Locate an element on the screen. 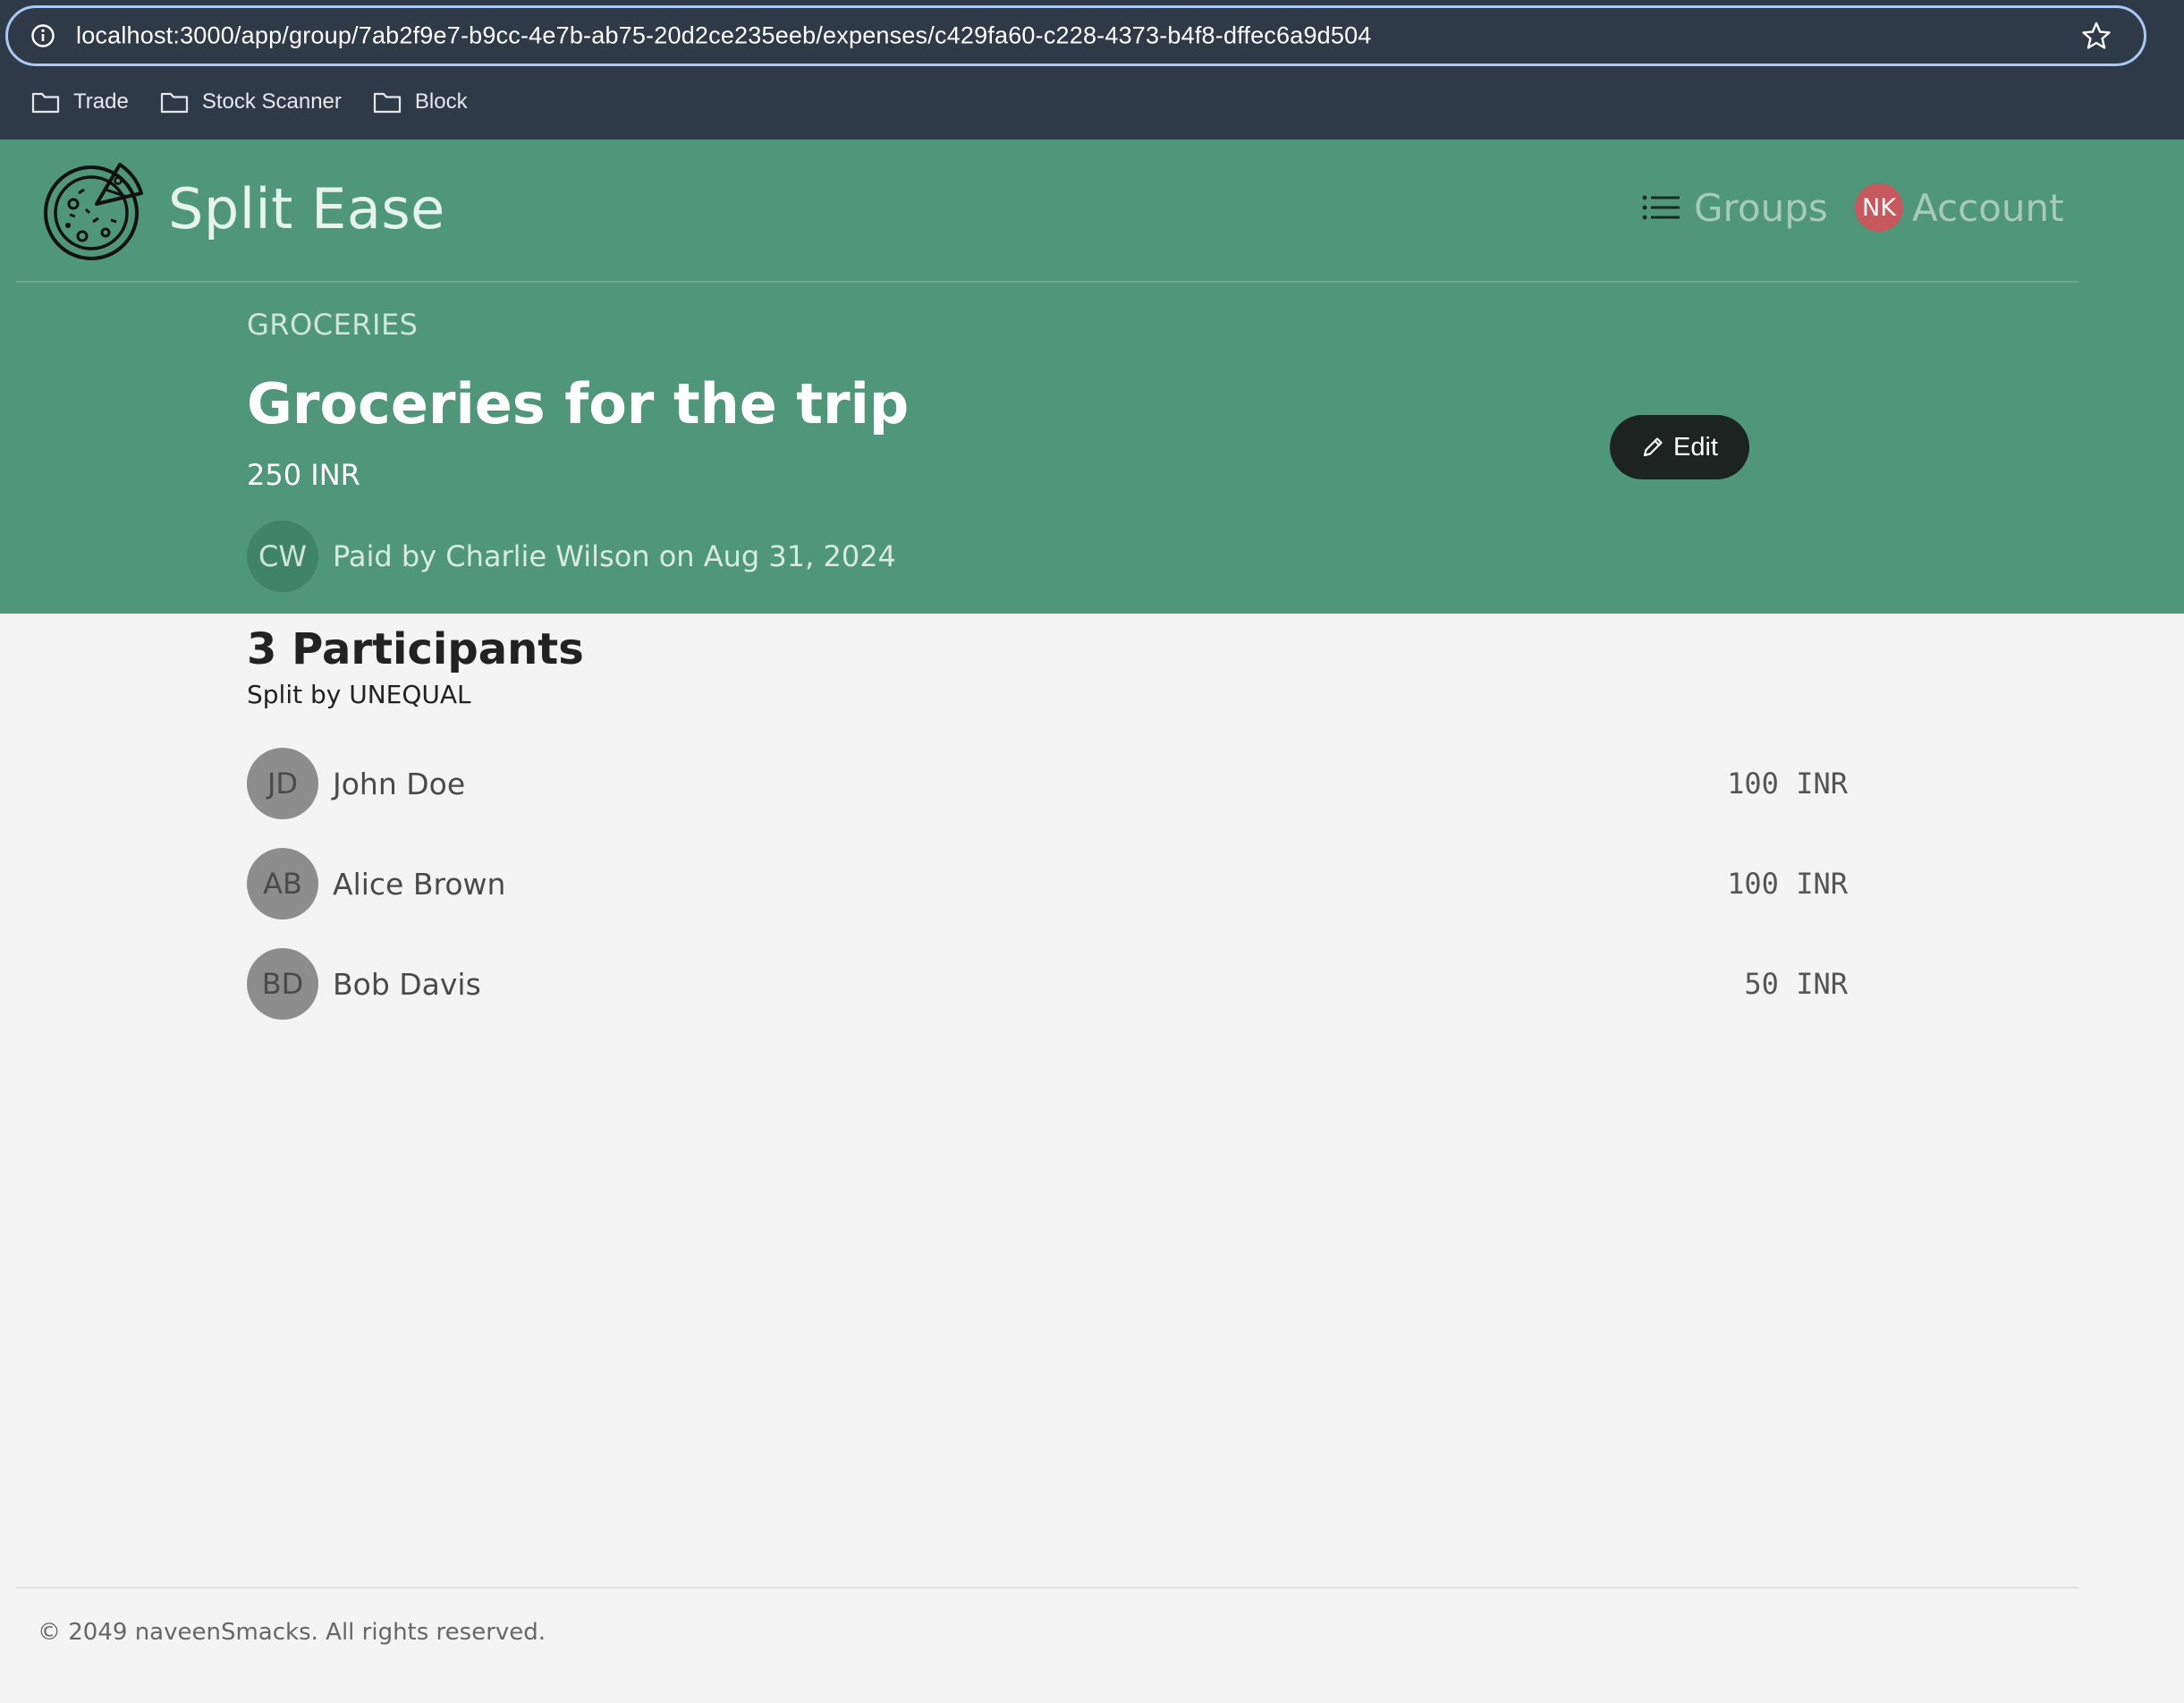 This screenshot has height=1703, width=2184. list-item: JD John Doe 100 INR is located at coordinates (1047, 783).